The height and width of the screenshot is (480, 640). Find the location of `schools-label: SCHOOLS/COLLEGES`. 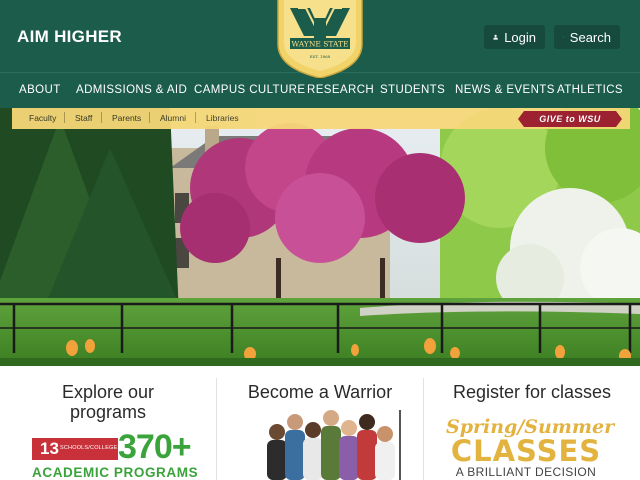

schools-label: SCHOOLS/COLLEGES is located at coordinates (91, 448).